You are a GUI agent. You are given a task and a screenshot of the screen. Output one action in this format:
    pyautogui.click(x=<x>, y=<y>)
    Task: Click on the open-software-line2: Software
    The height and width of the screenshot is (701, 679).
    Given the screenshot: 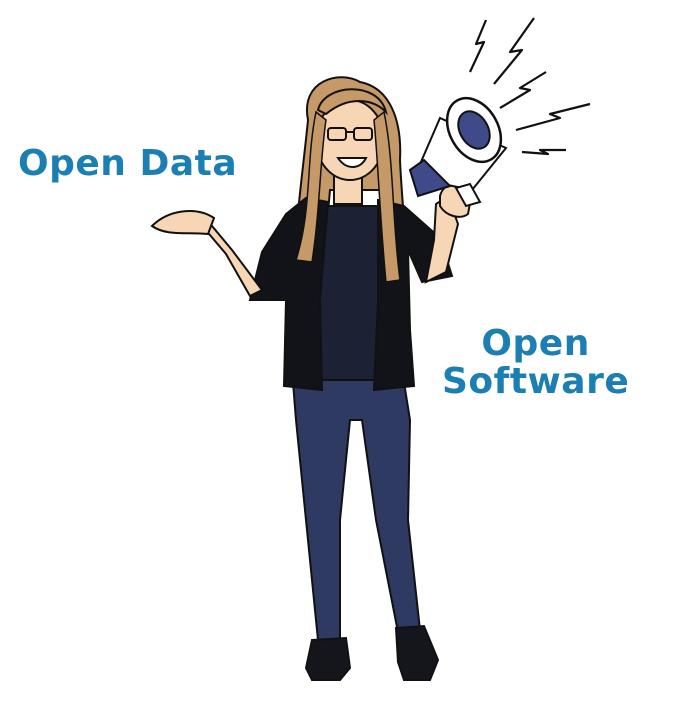 What is the action you would take?
    pyautogui.click(x=536, y=381)
    